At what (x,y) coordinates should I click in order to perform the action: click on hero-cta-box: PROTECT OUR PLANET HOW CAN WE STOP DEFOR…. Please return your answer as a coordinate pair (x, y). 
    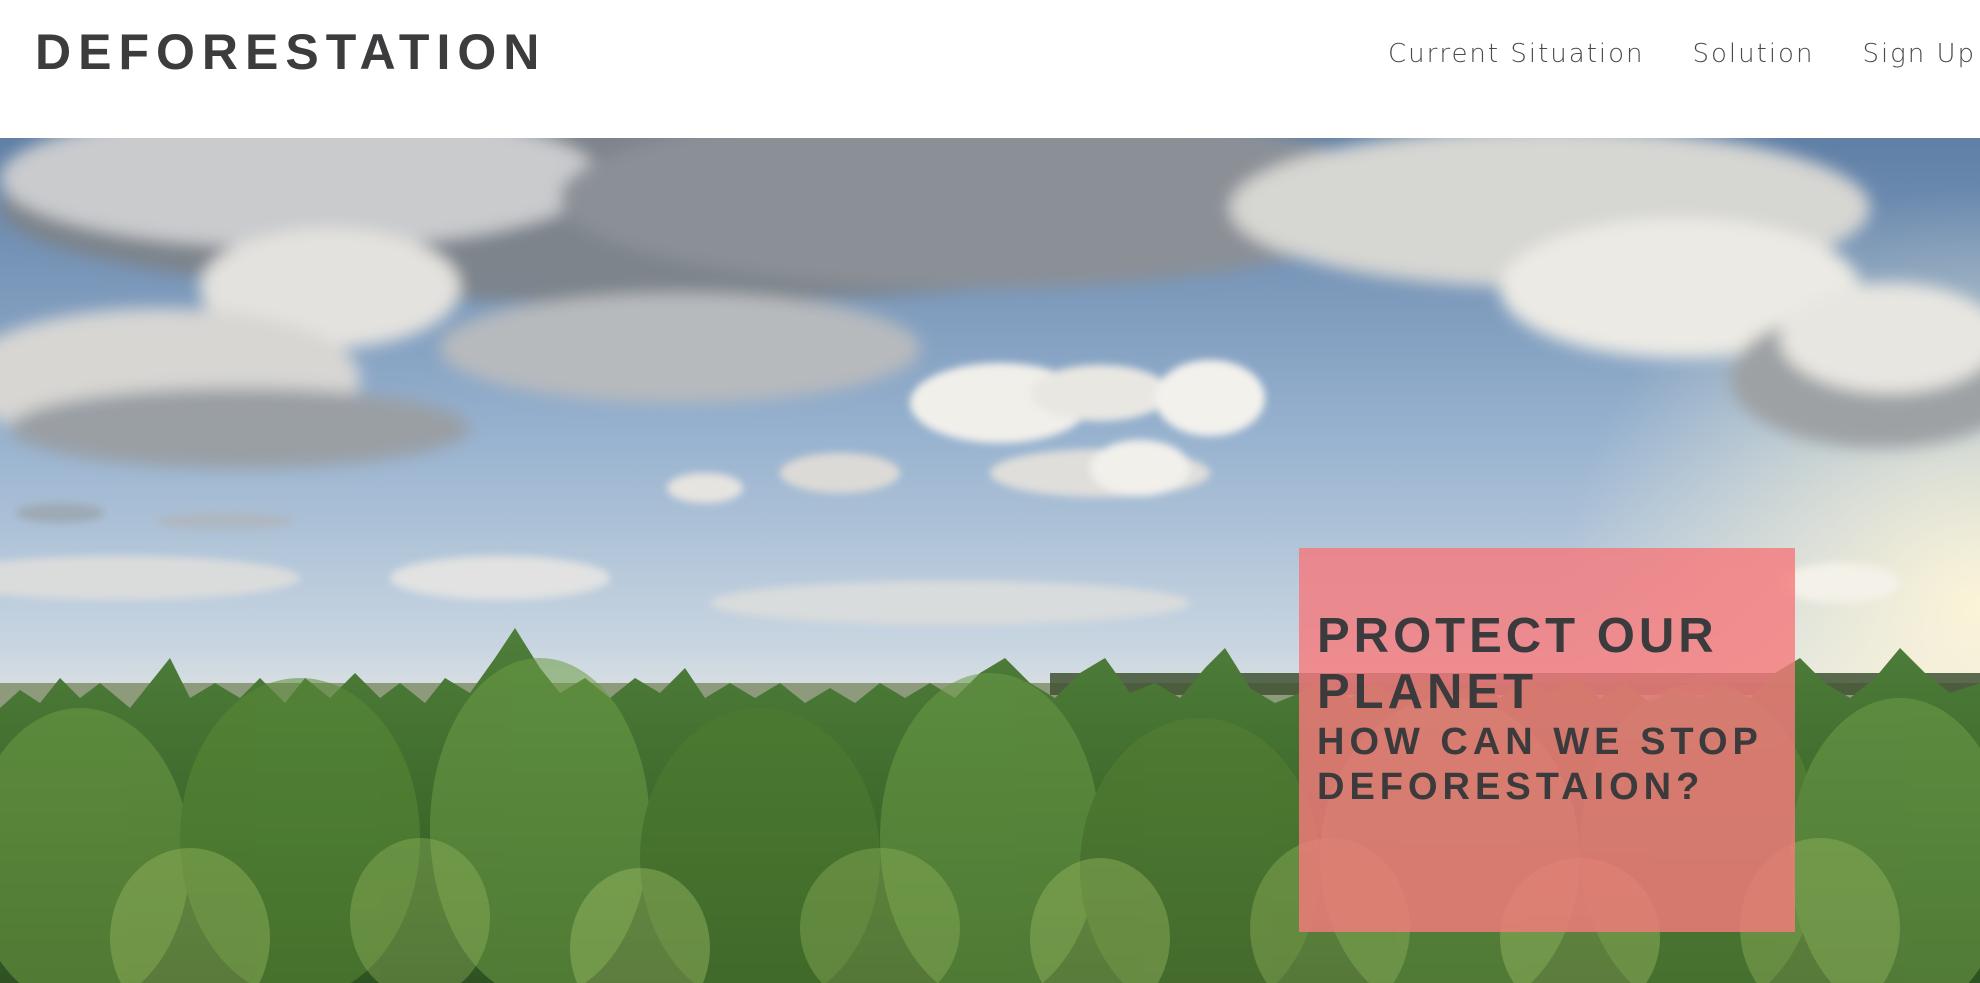
    Looking at the image, I should click on (1547, 740).